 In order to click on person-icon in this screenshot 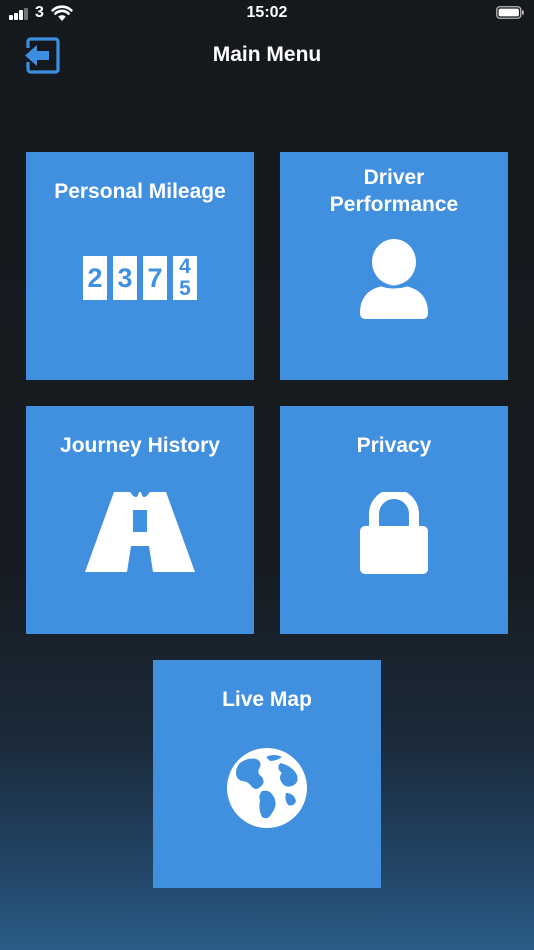, I will do `click(394, 279)`.